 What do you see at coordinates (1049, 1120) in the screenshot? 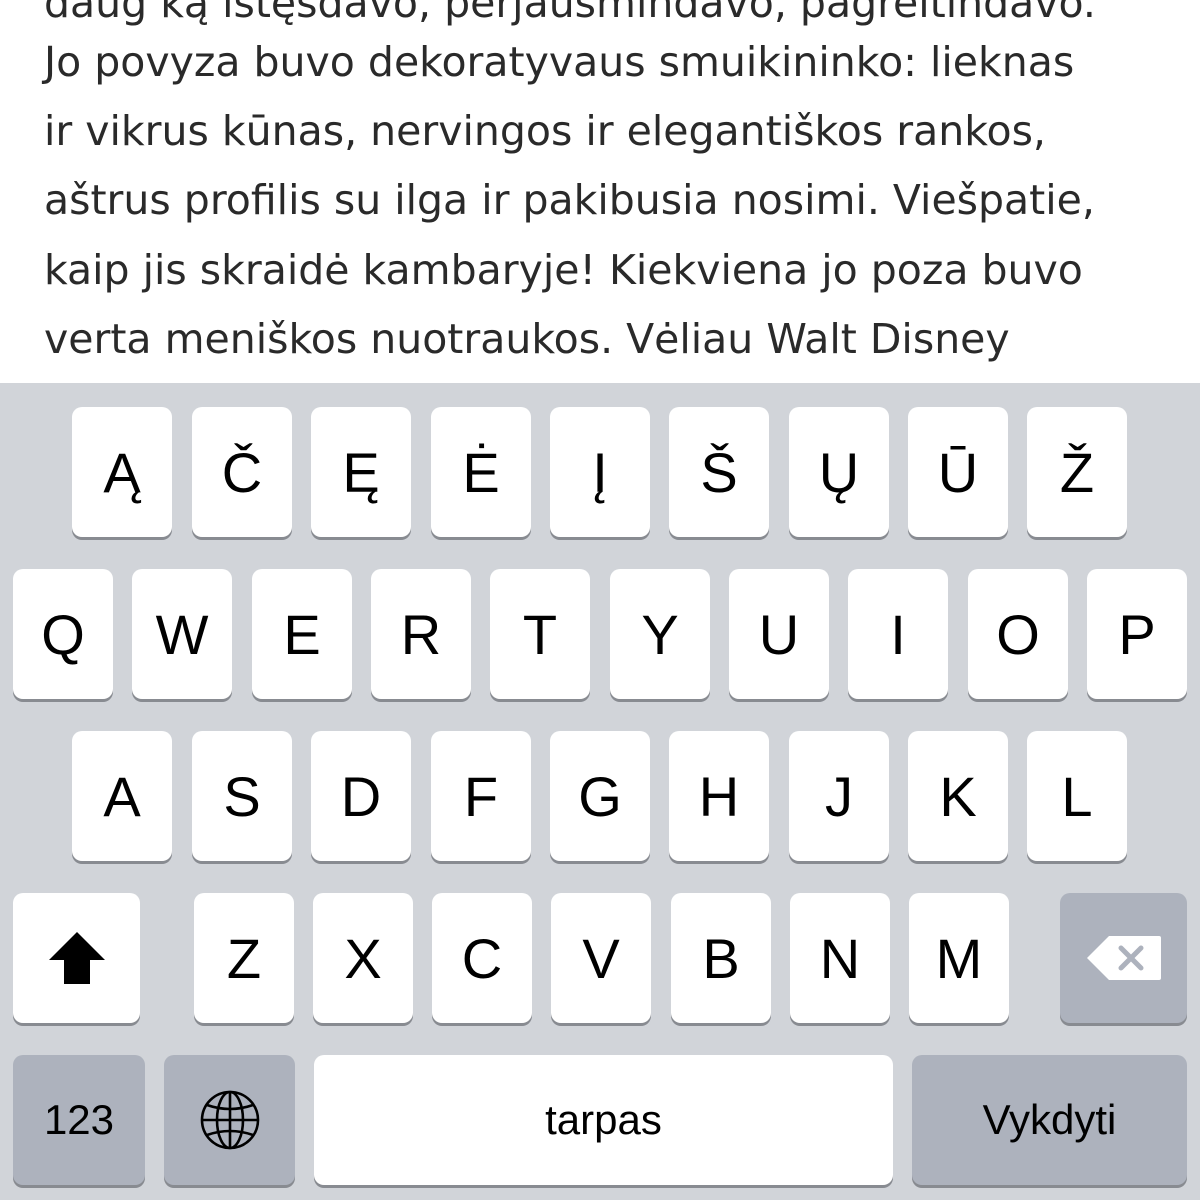
I see `return-key: Vykdyti` at bounding box center [1049, 1120].